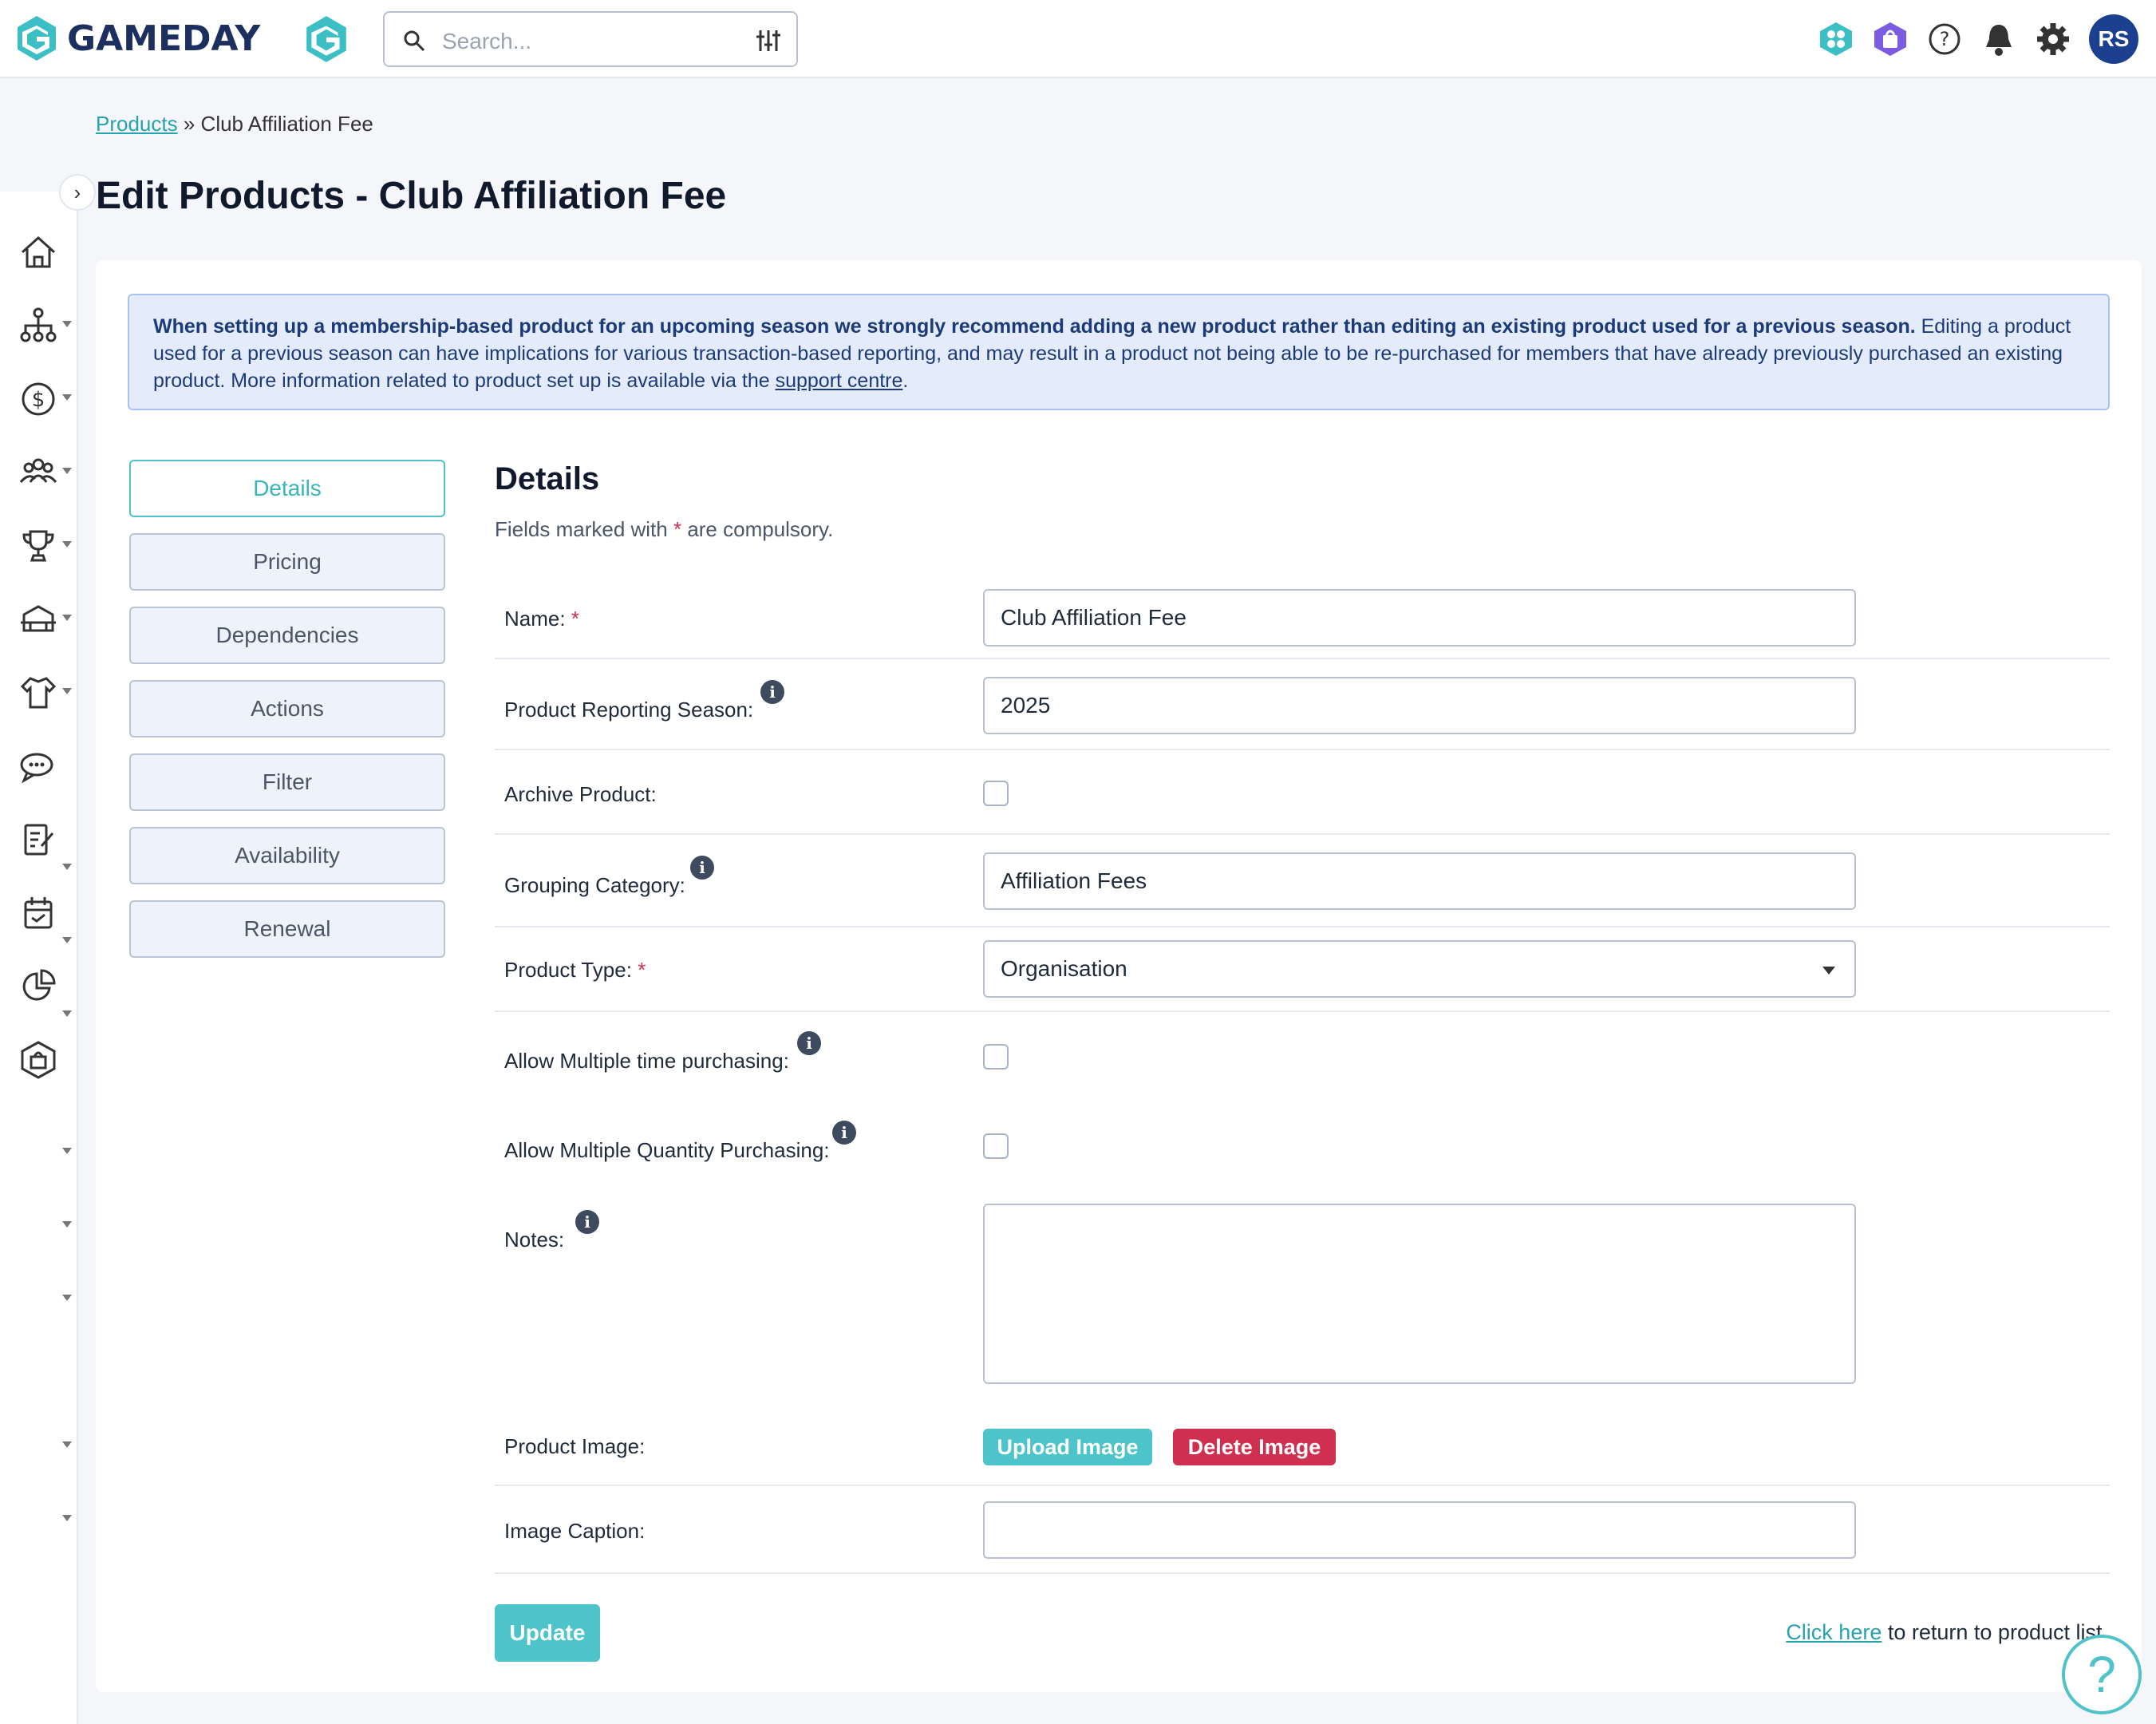 This screenshot has height=1724, width=2156. Describe the element at coordinates (287, 708) in the screenshot. I see `tab-actions: Actions` at that location.